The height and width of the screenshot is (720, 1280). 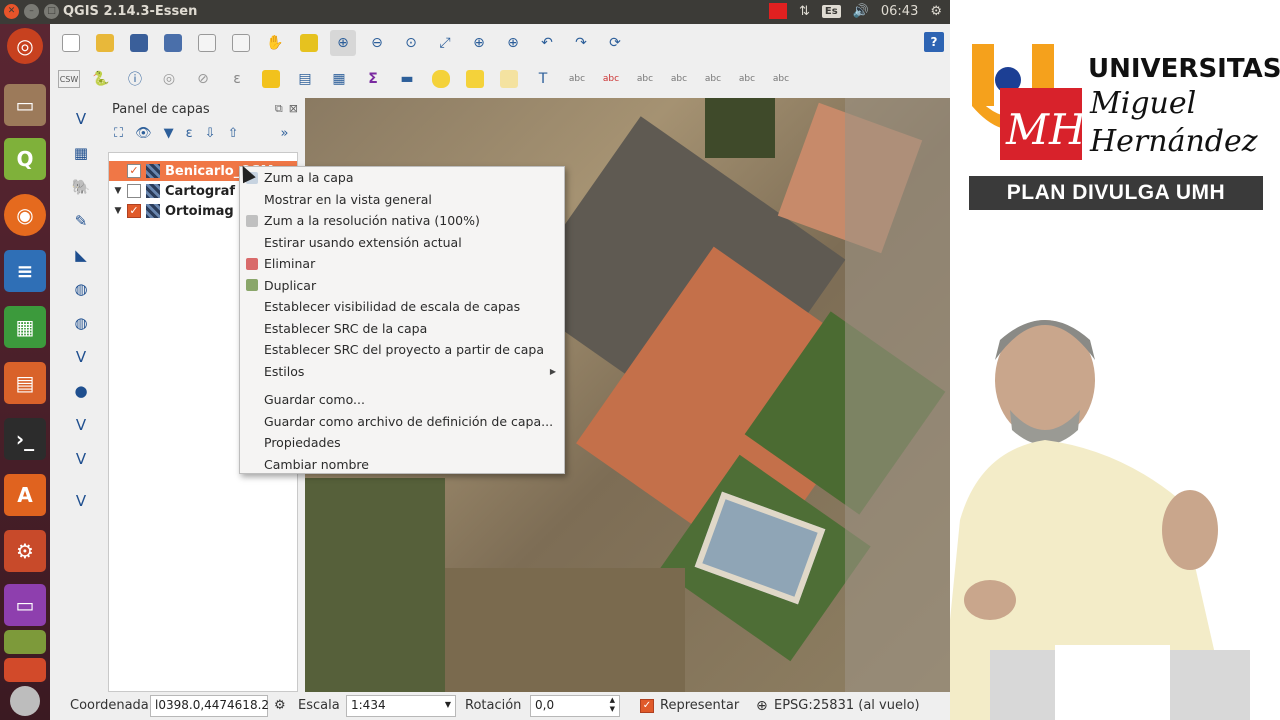 I want to click on label-icon: abc, so click(x=577, y=79).